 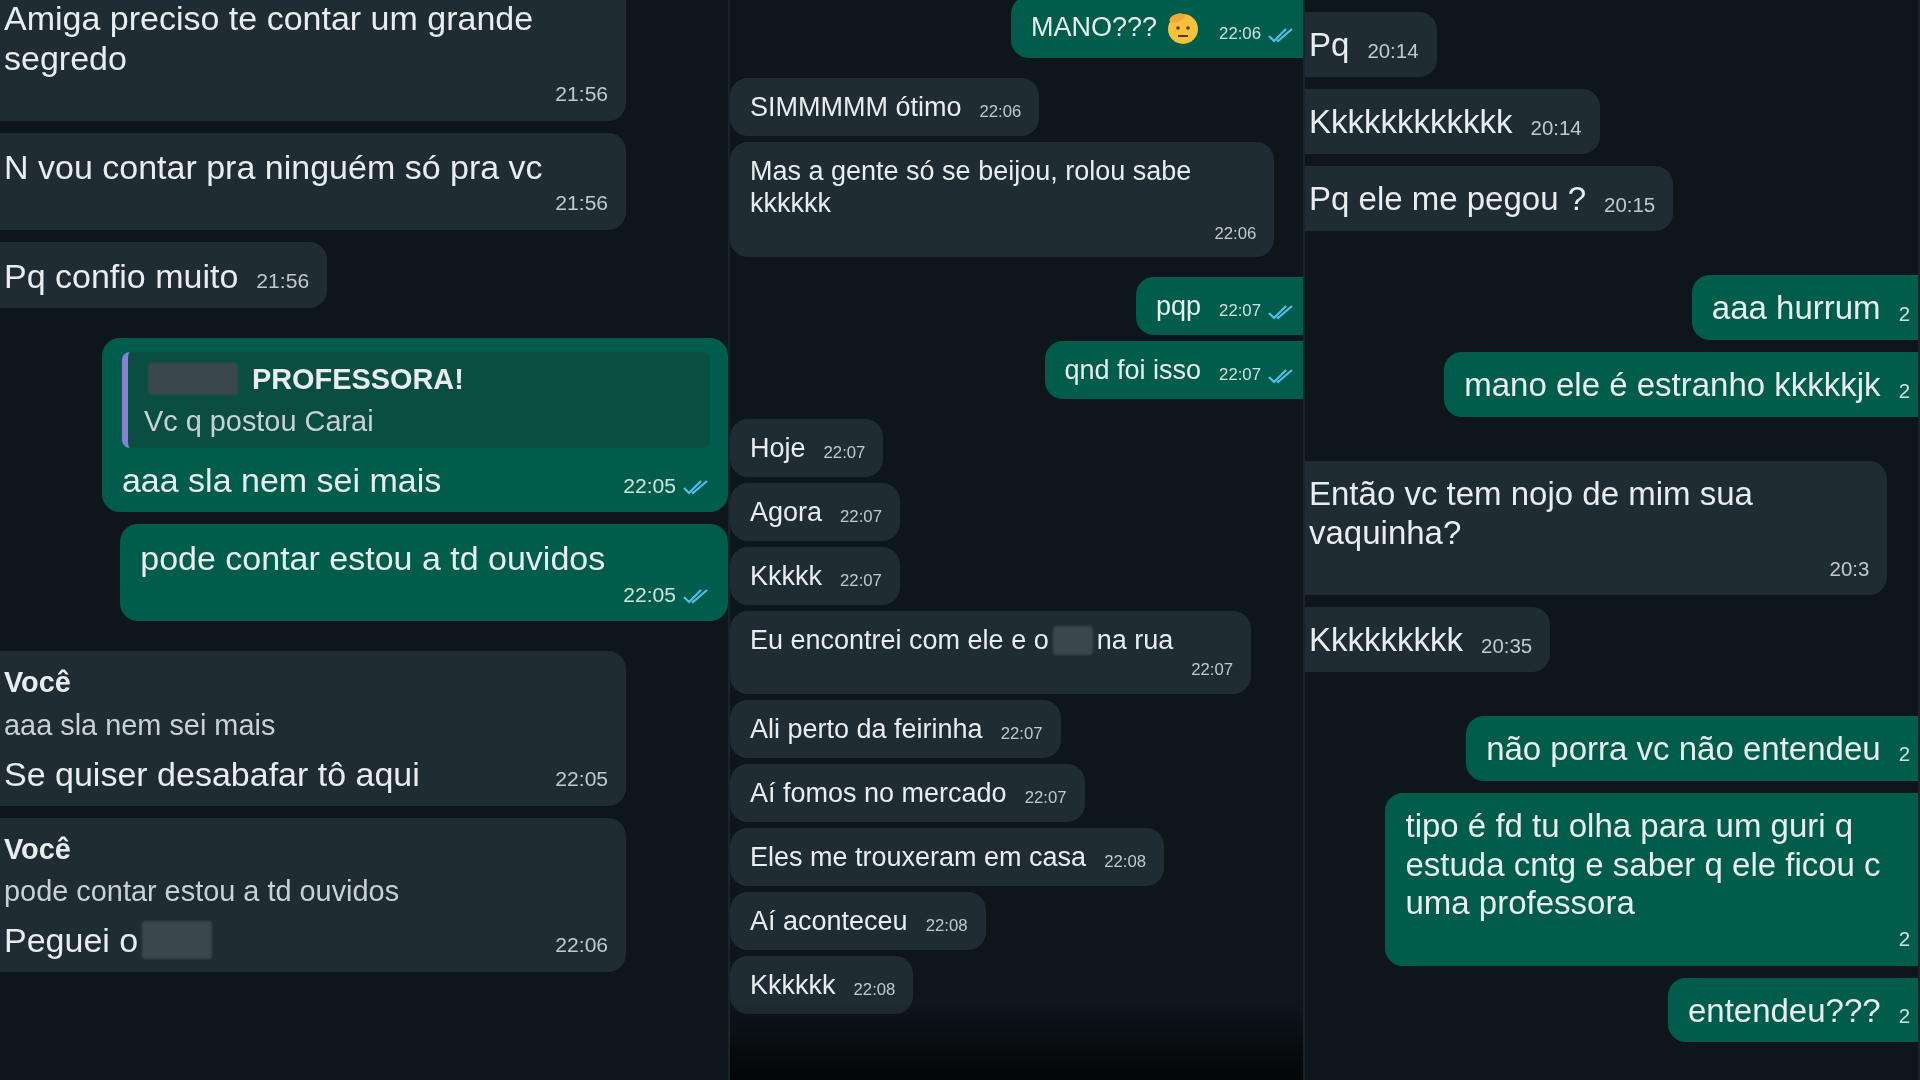 I want to click on message-text: mano ele é estranho kkkkkjk, so click(x=1672, y=385).